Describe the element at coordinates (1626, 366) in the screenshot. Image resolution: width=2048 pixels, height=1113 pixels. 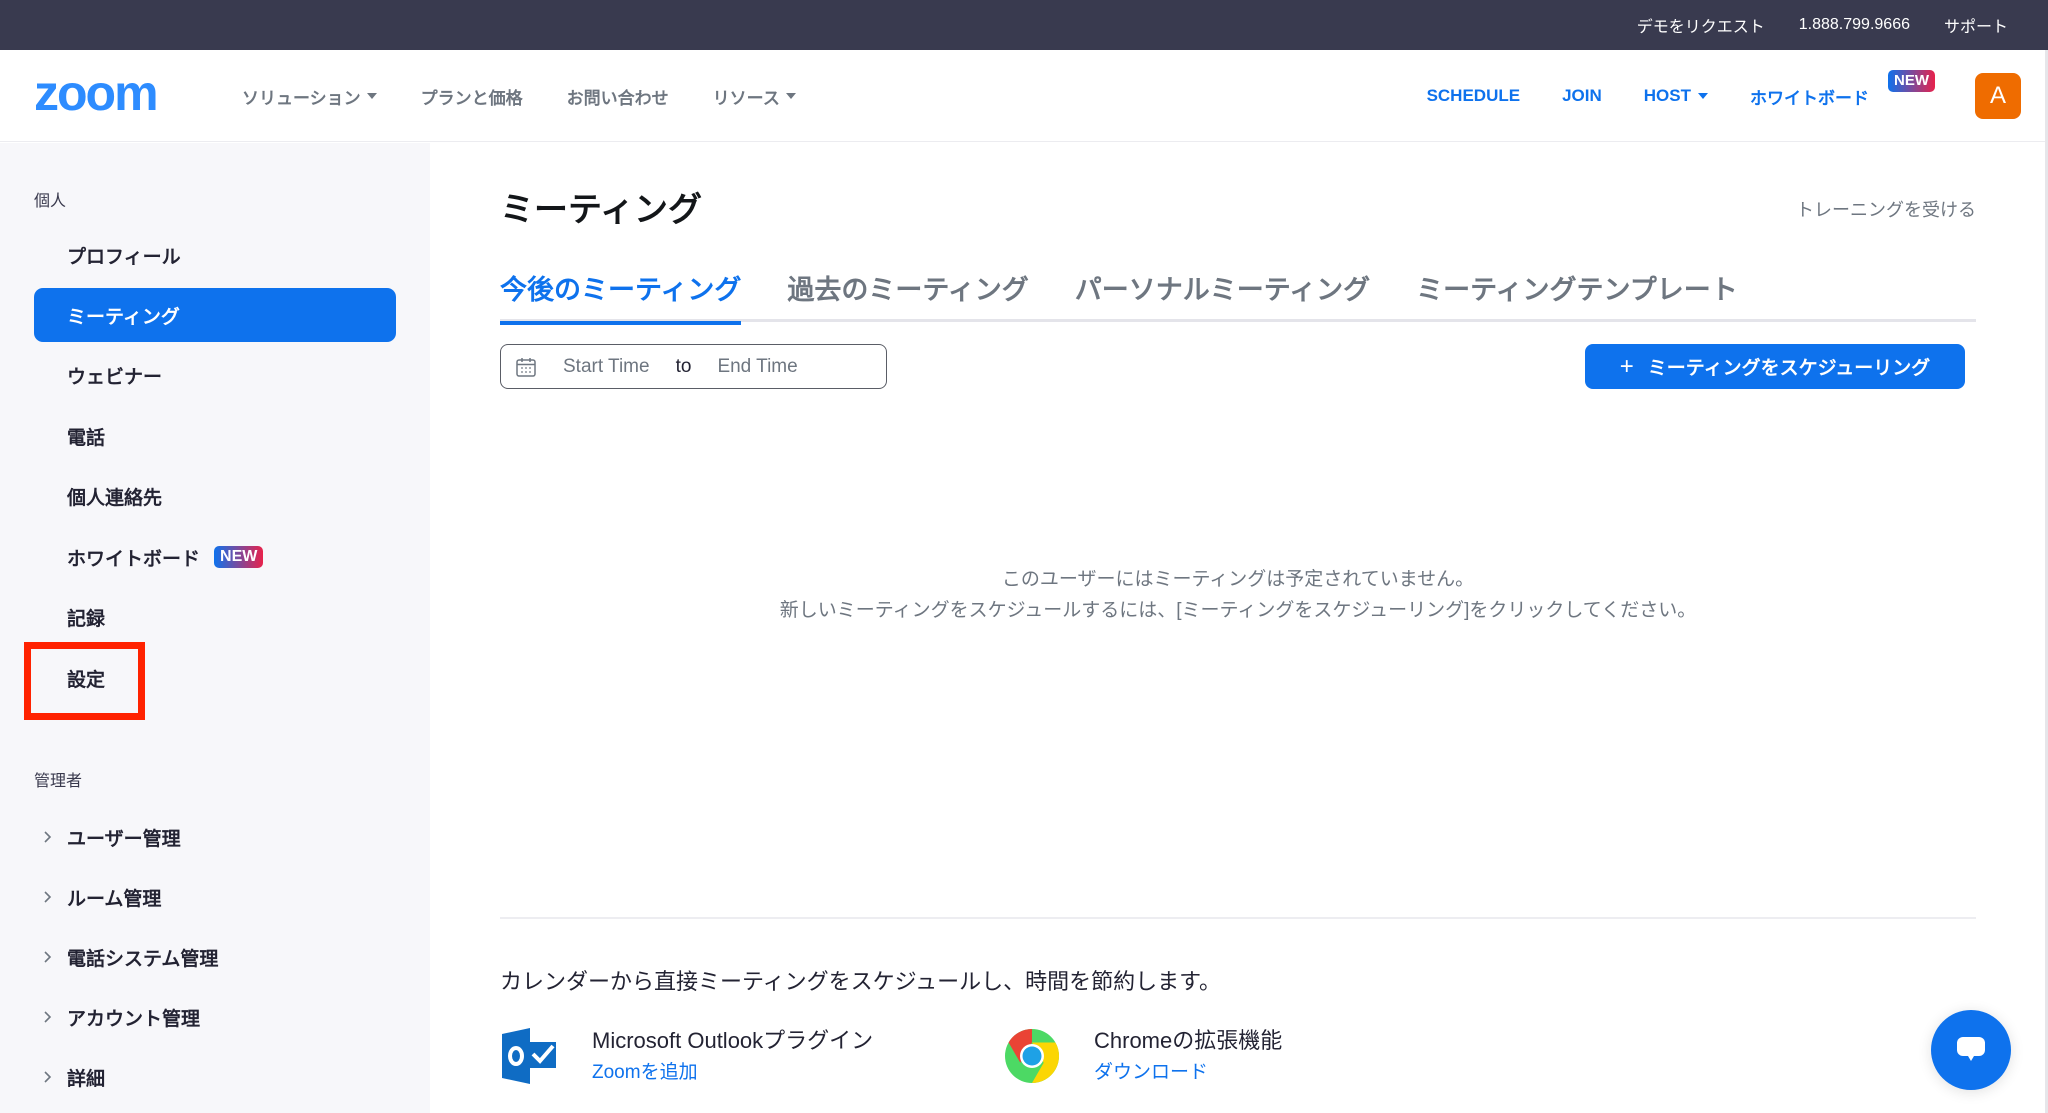
I see `plus-icon: +` at that location.